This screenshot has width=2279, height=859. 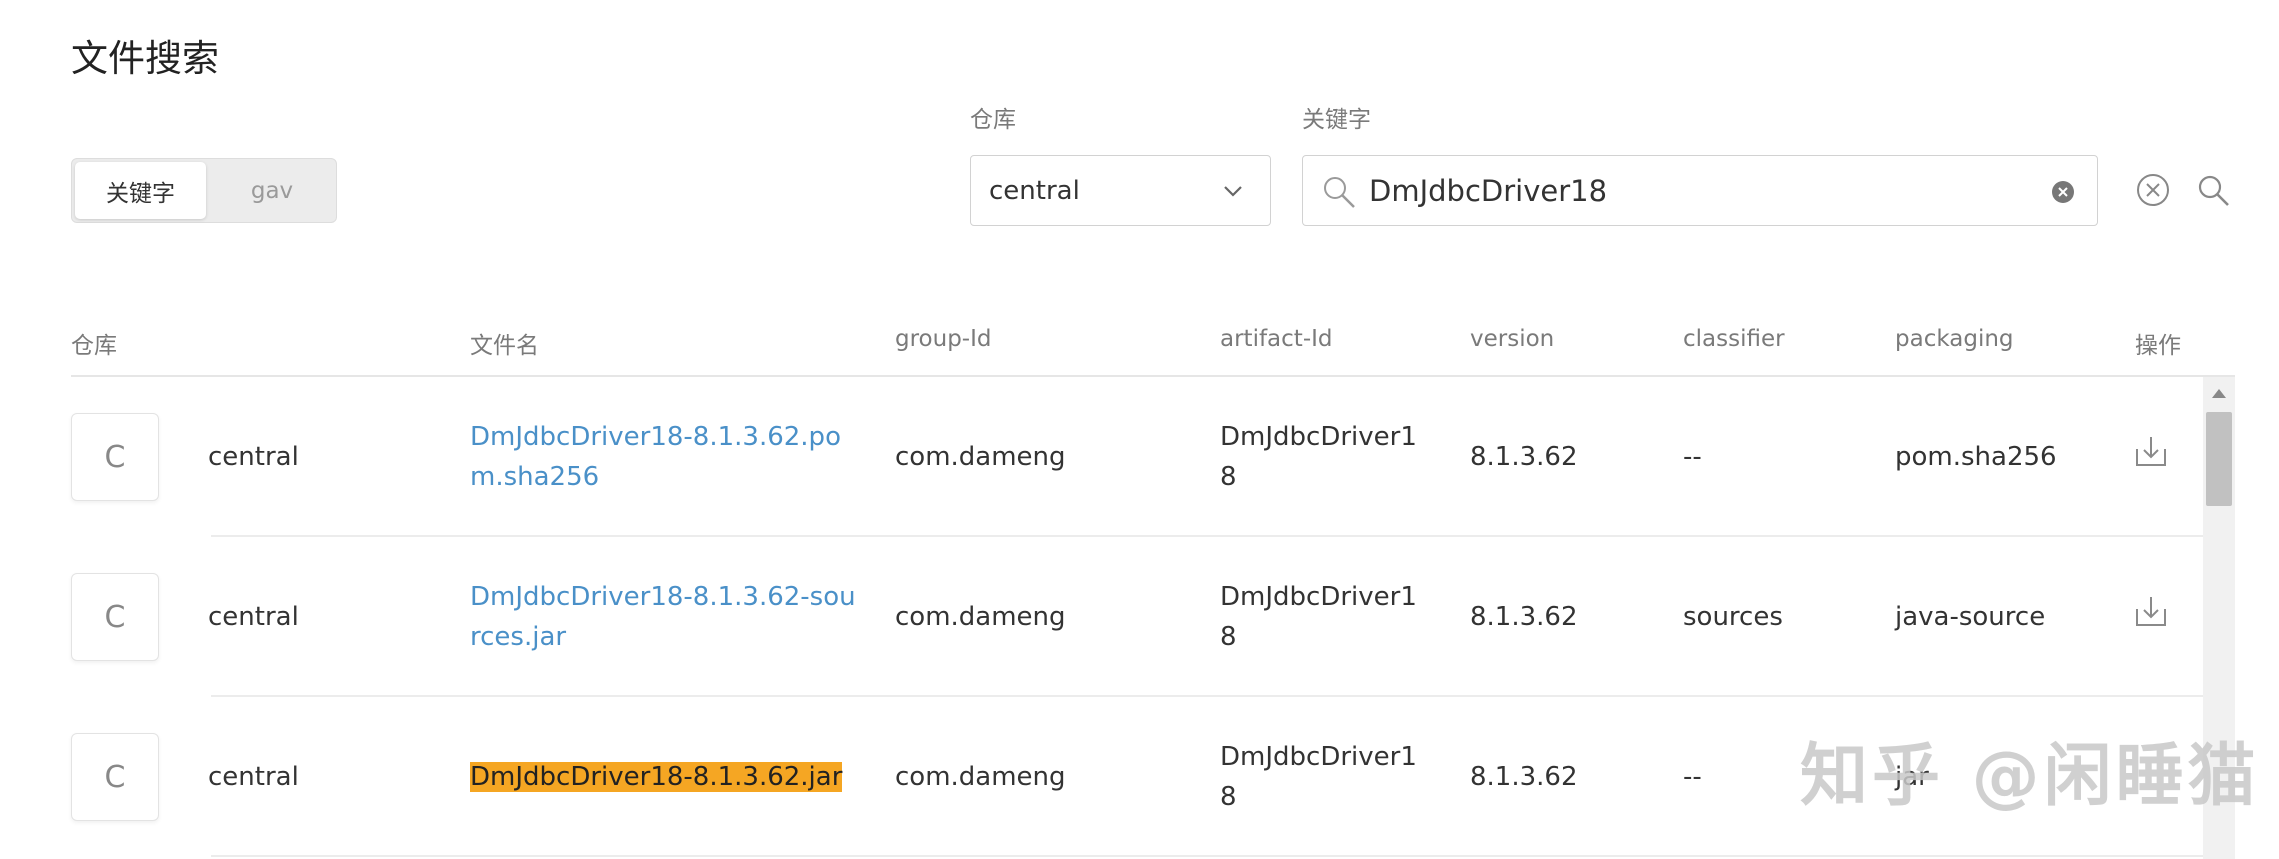 What do you see at coordinates (665, 617) in the screenshot?
I see `filename-link: DmJdbcDriver18-8.1.3.62-sources.jar` at bounding box center [665, 617].